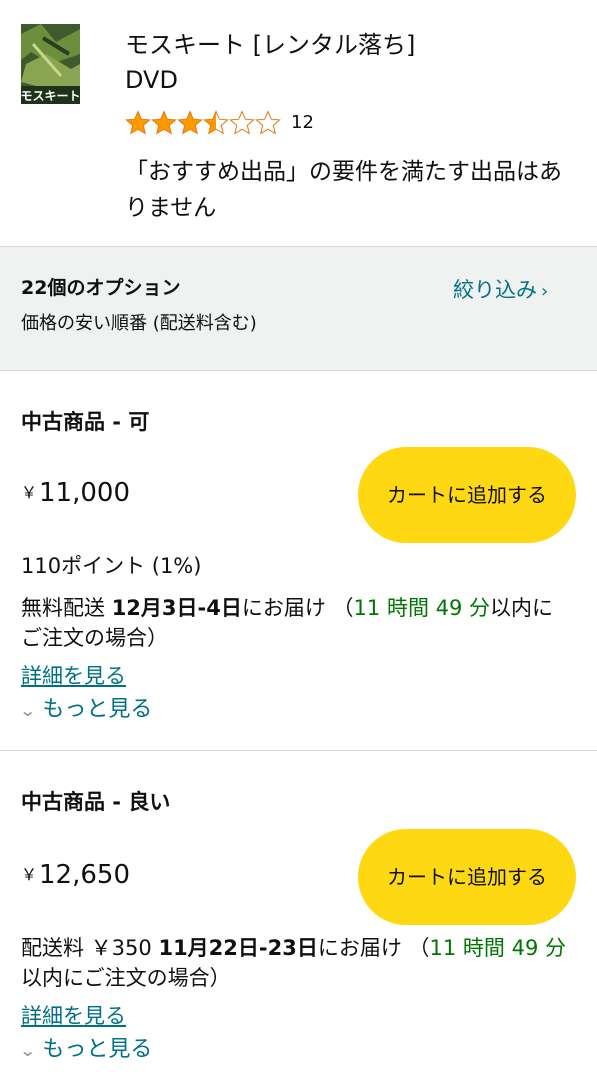 Image resolution: width=597 pixels, height=1080 pixels. What do you see at coordinates (302, 122) in the screenshot?
I see `rating-count: 12` at bounding box center [302, 122].